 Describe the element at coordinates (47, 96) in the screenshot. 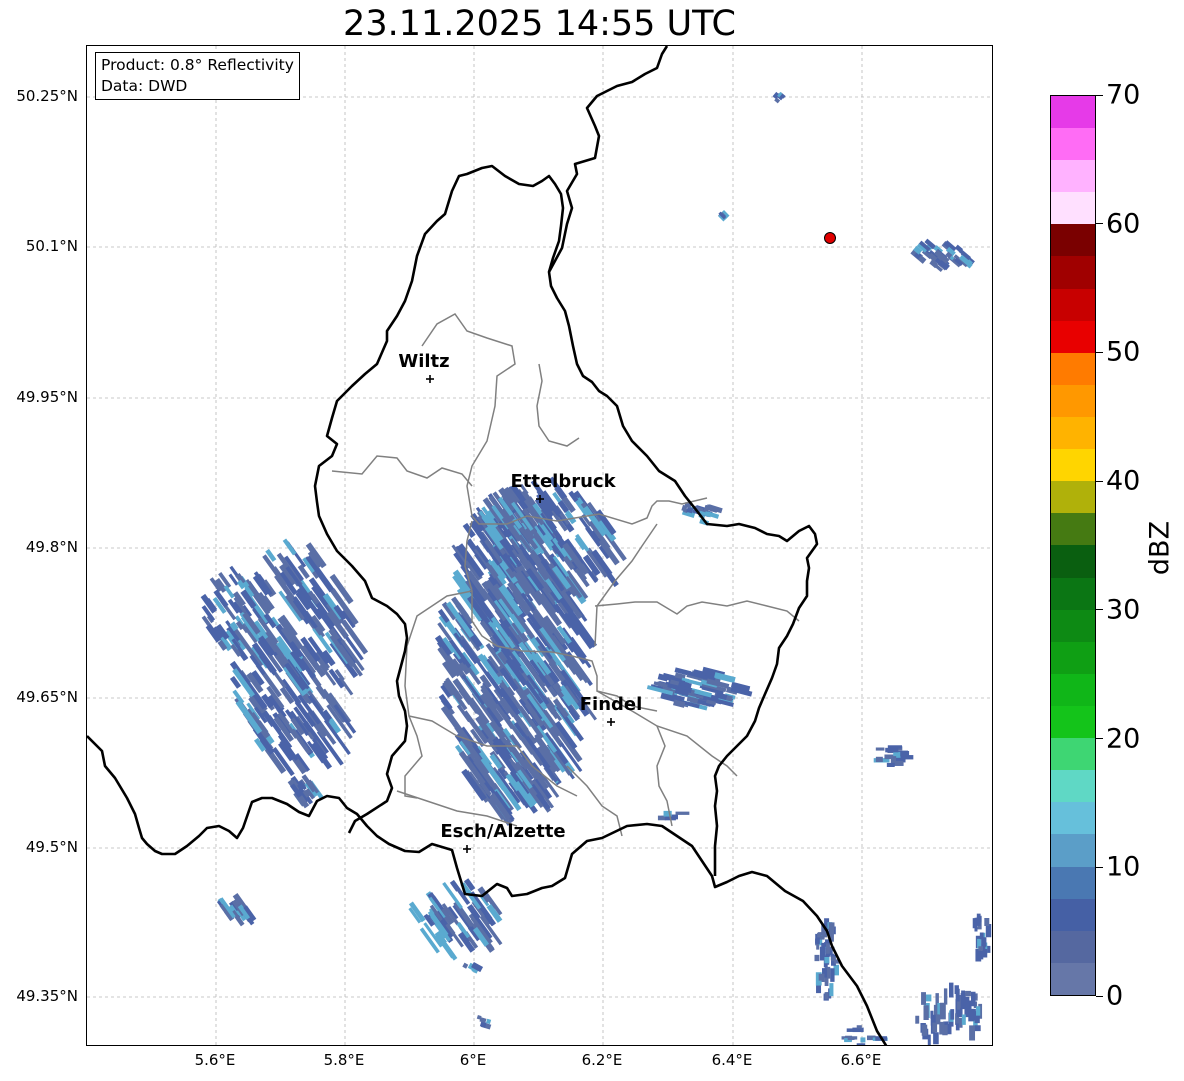

I see `lat-label: 50.25°N` at that location.